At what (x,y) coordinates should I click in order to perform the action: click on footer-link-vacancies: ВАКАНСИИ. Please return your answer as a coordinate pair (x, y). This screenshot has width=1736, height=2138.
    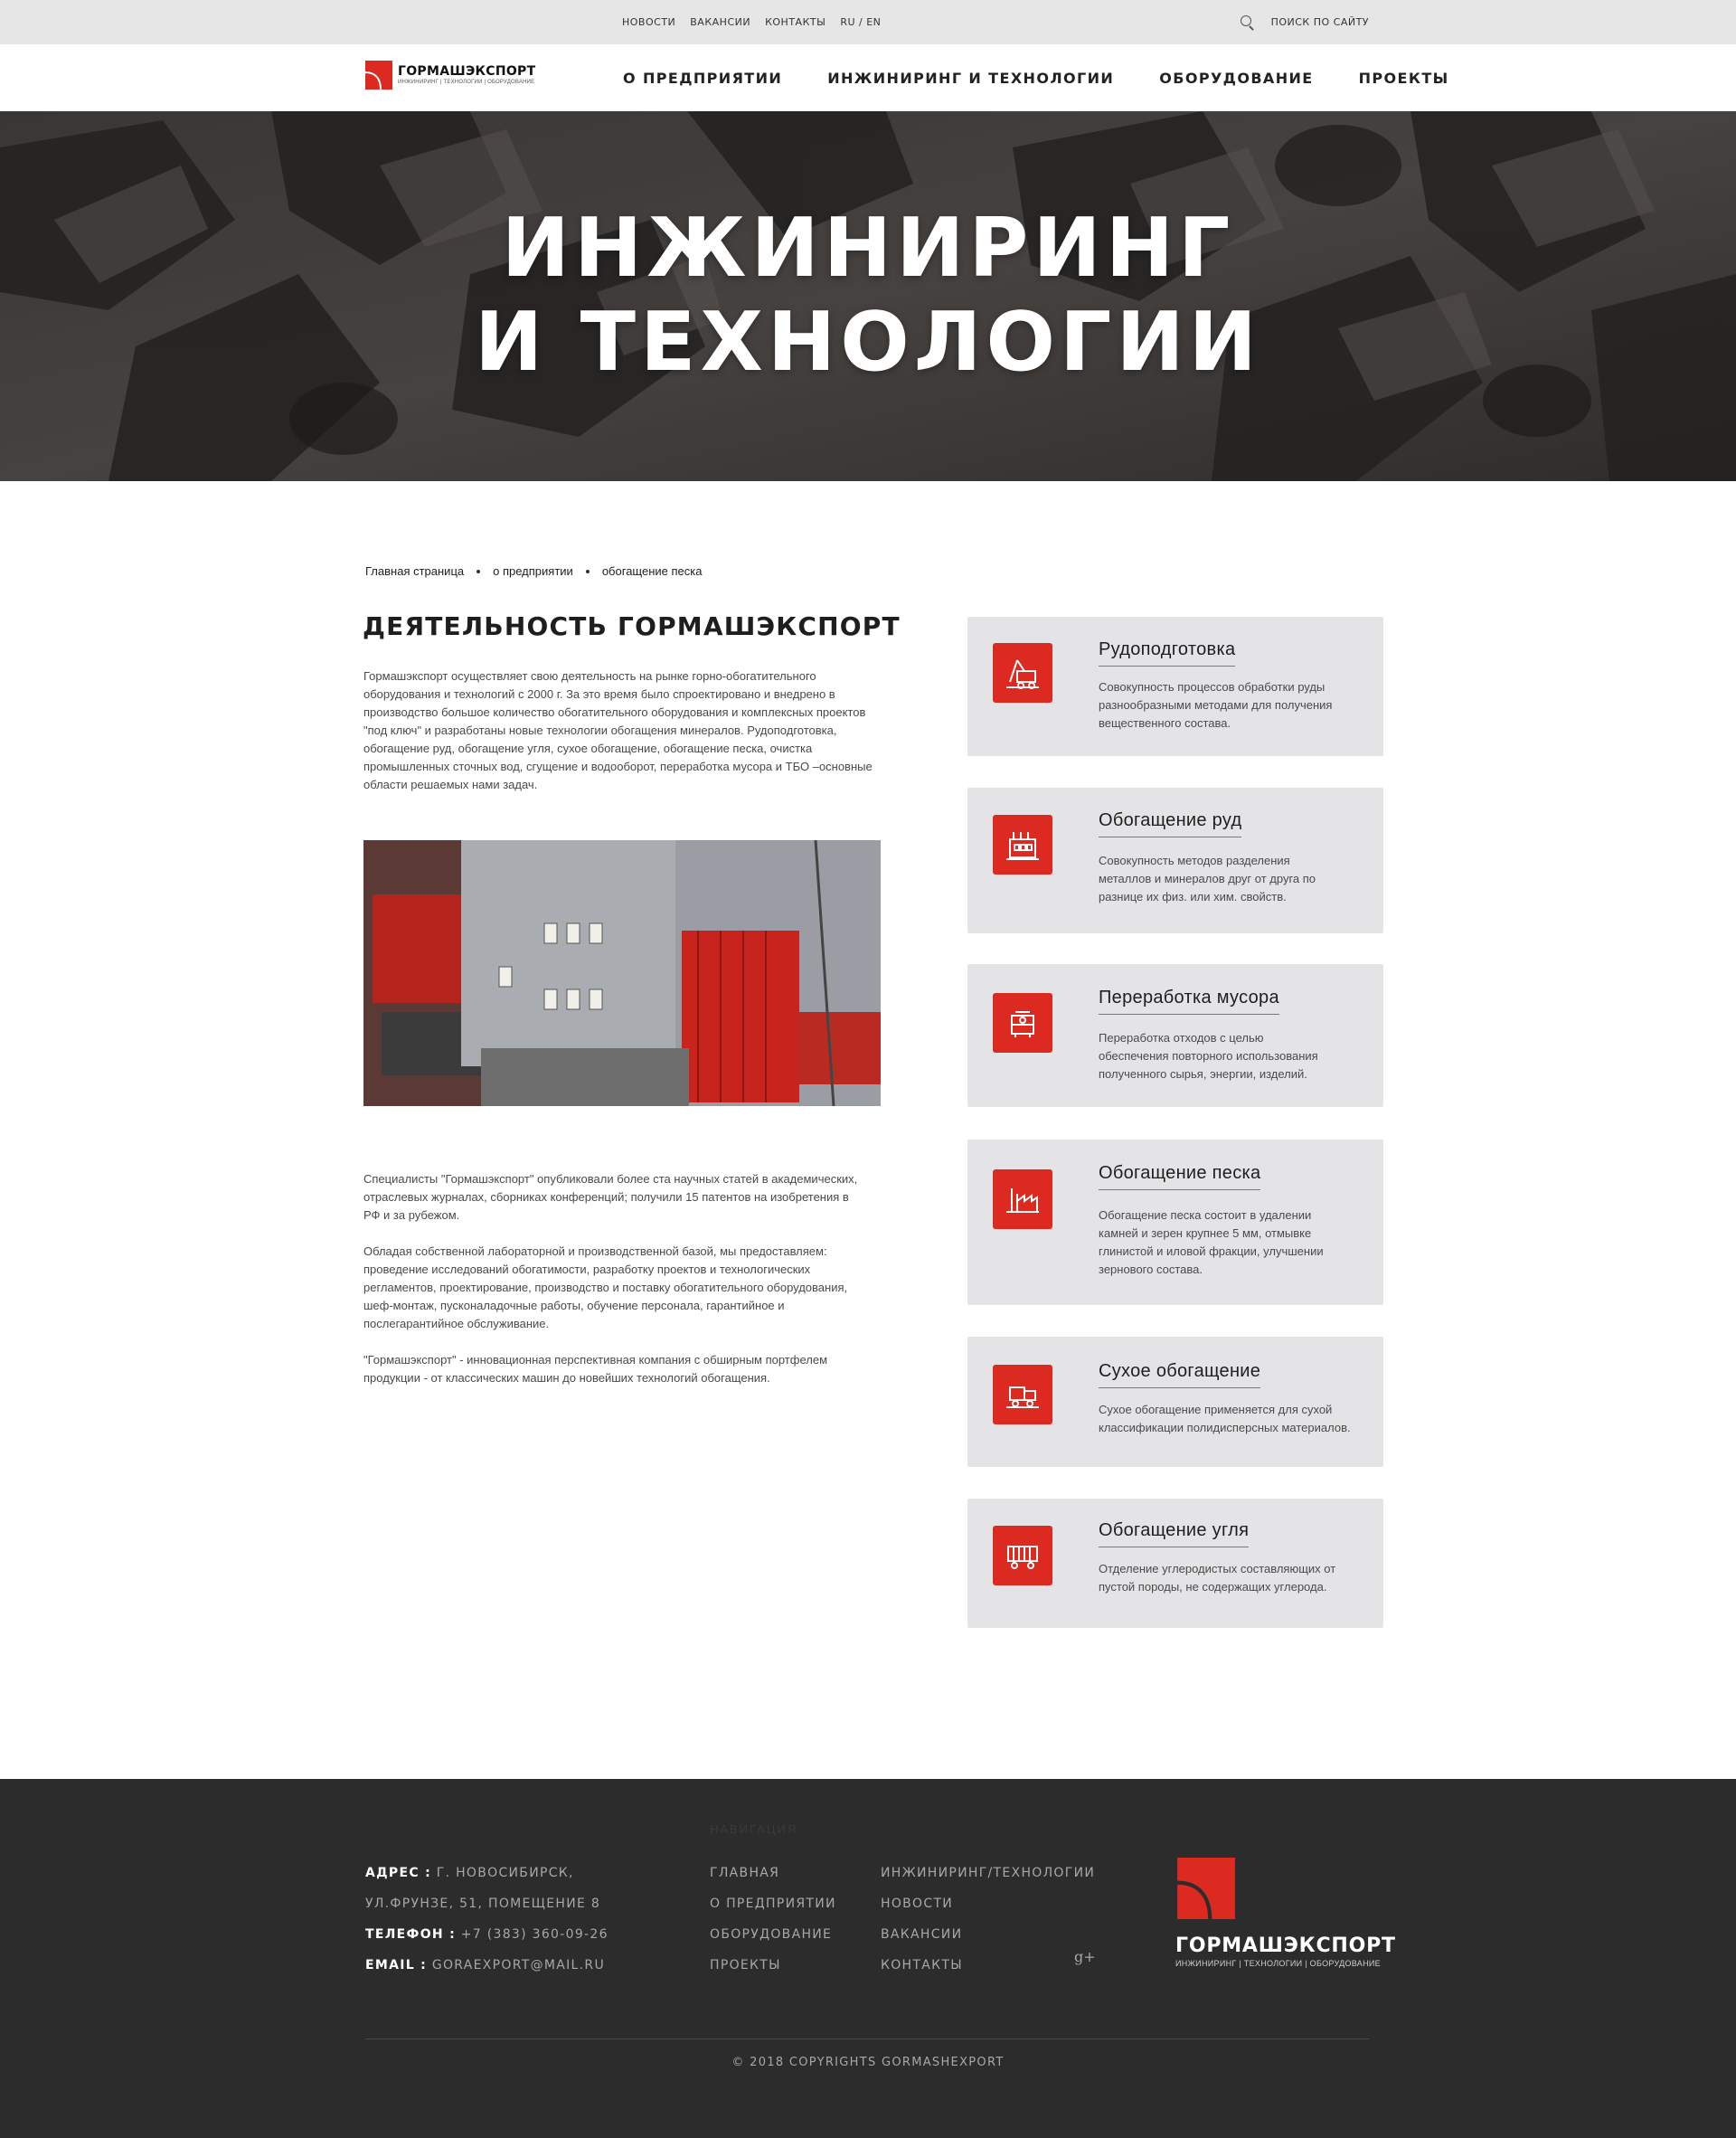
    Looking at the image, I should click on (988, 1935).